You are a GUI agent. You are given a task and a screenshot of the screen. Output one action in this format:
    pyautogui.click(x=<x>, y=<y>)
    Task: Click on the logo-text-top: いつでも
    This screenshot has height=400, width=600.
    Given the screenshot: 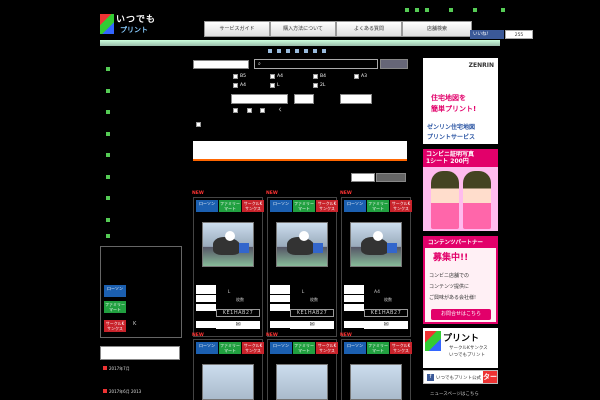 What is the action you would take?
    pyautogui.click(x=136, y=20)
    